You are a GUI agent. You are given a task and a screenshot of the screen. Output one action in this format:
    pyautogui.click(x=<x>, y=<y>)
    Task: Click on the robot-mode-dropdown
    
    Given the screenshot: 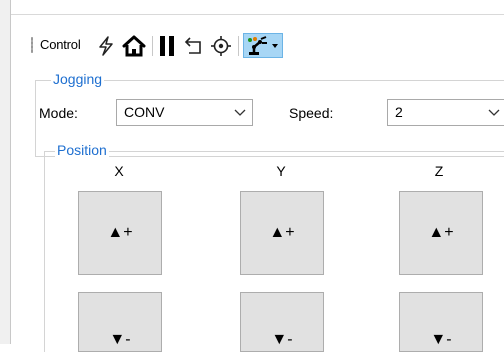 What is the action you would take?
    pyautogui.click(x=263, y=45)
    